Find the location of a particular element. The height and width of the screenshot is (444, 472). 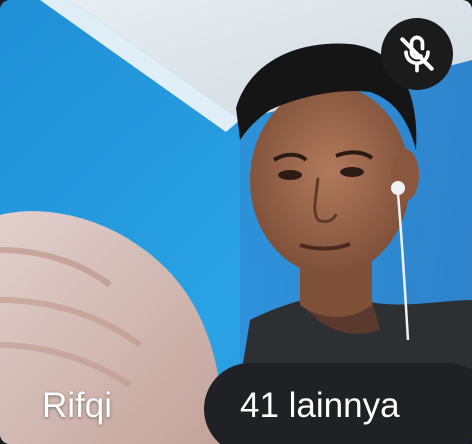

more-participants-label: 41 lainnya is located at coordinates (320, 406).